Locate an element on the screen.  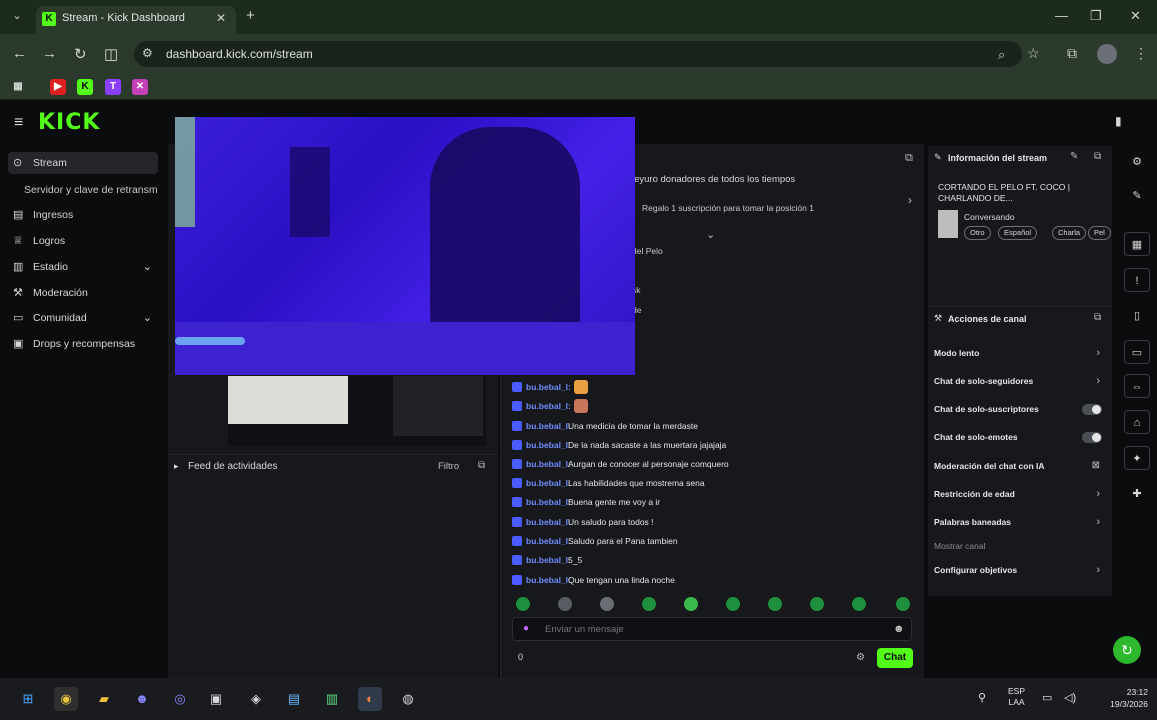
action-age-restriction: Restricción de edad › is located at coordinates (1020, 495).